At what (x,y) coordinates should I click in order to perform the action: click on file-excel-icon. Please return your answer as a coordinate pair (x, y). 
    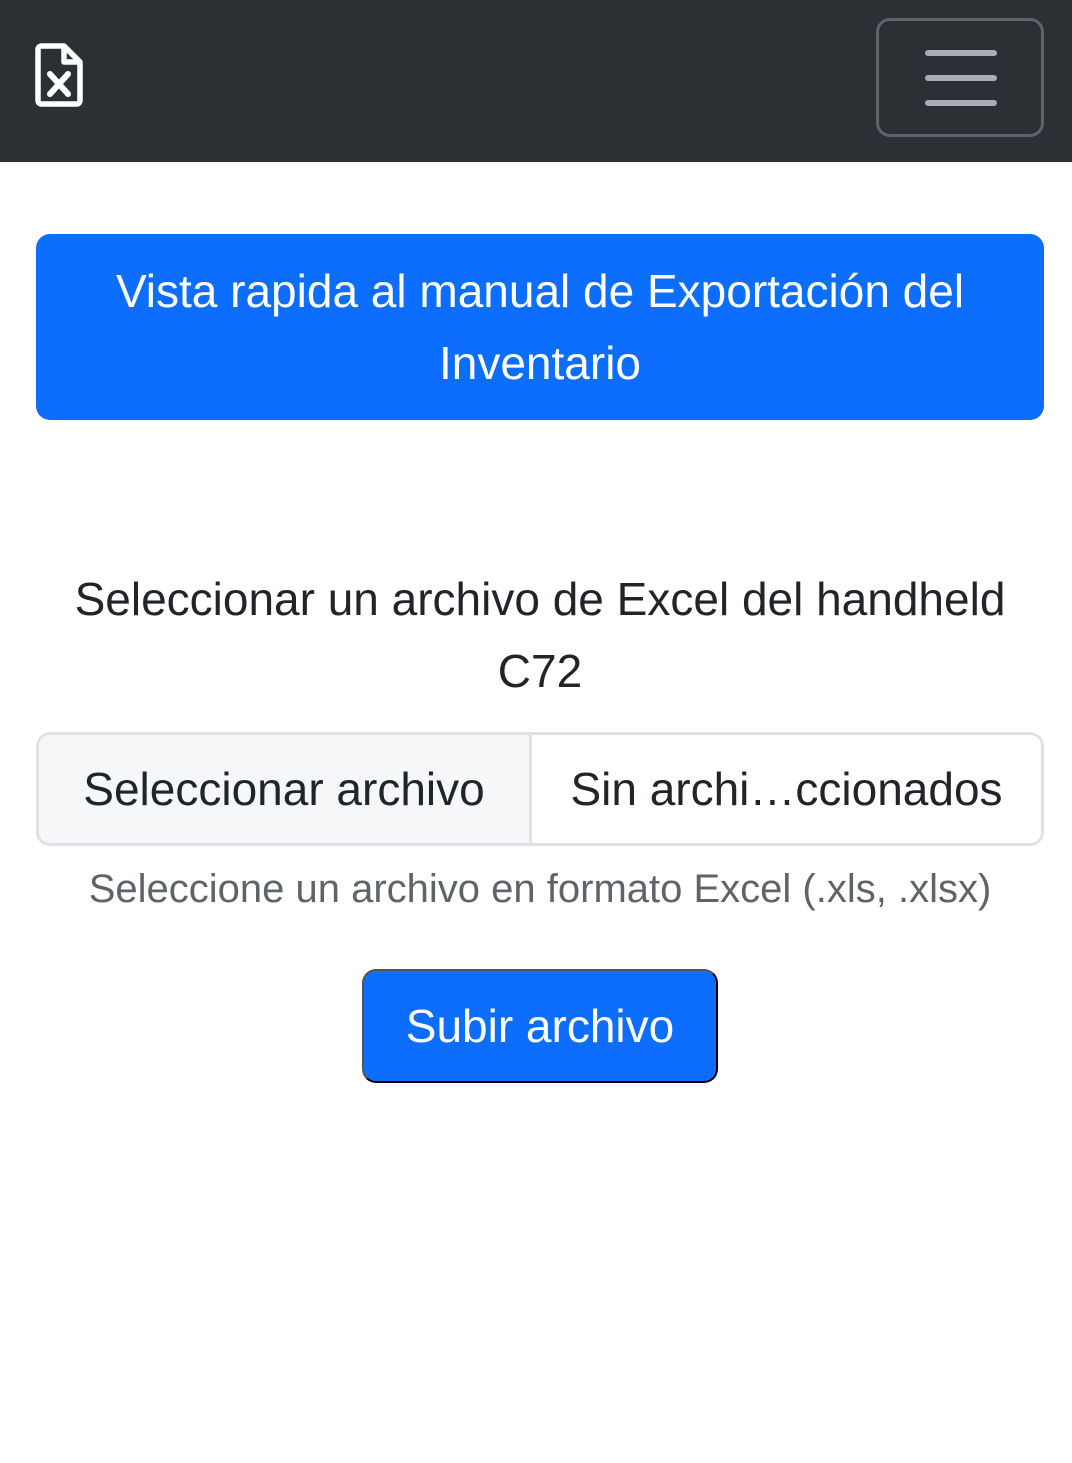
    Looking at the image, I should click on (59, 75).